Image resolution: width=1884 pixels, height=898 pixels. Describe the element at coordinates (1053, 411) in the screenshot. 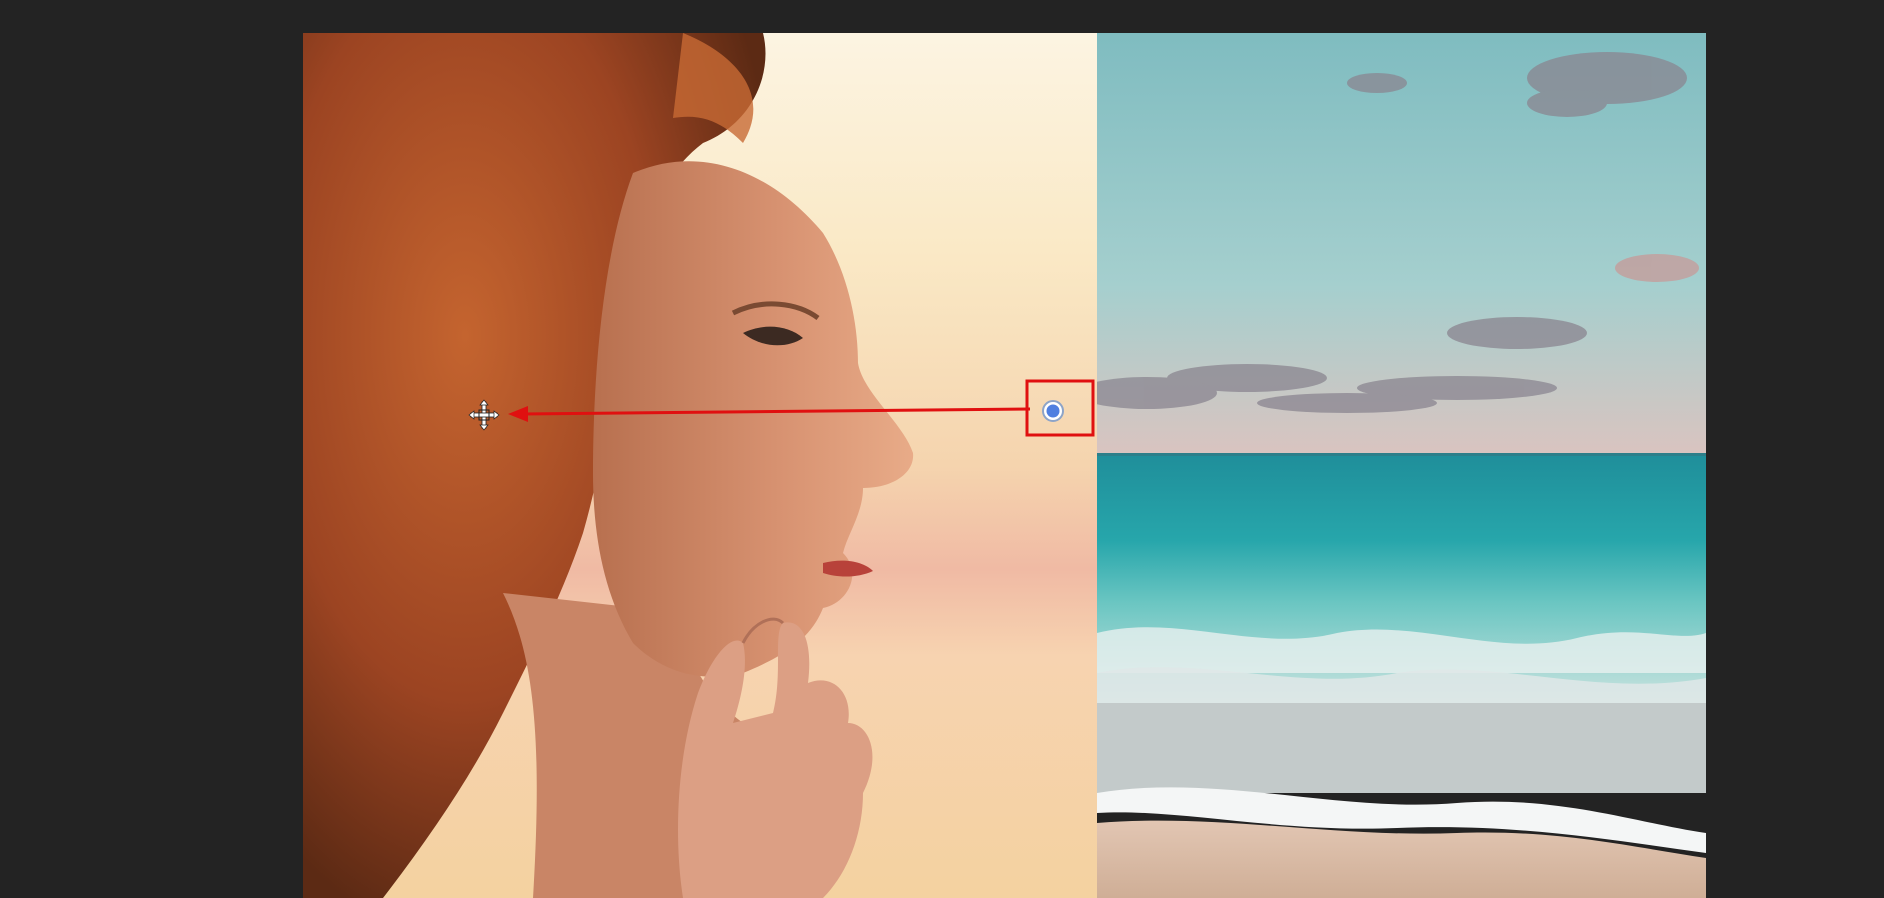

I see `control-point-handle` at that location.